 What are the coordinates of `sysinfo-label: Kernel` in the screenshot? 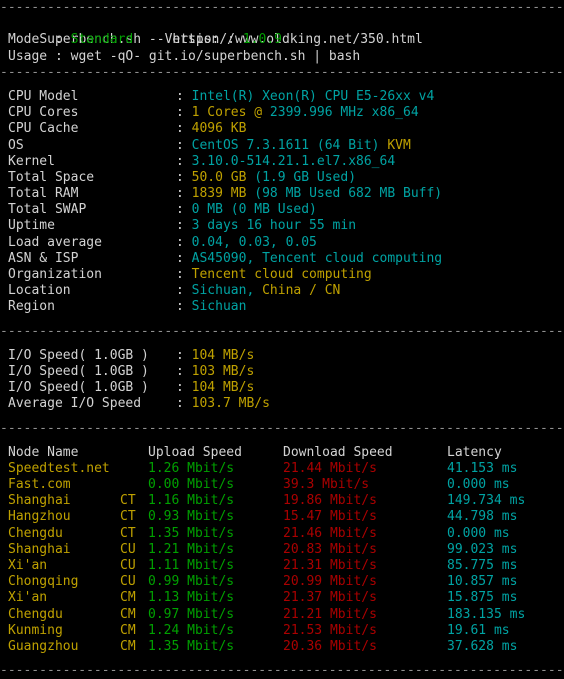 It's located at (31, 161).